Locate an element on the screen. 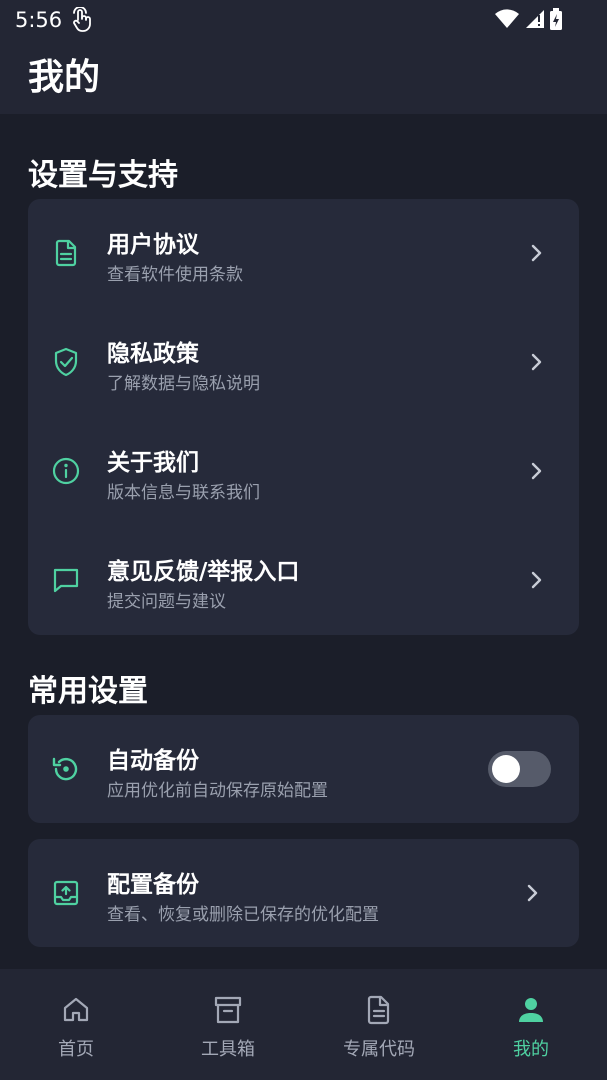 The width and height of the screenshot is (607, 1080). menu-item-title: 用户协议 is located at coordinates (153, 245).